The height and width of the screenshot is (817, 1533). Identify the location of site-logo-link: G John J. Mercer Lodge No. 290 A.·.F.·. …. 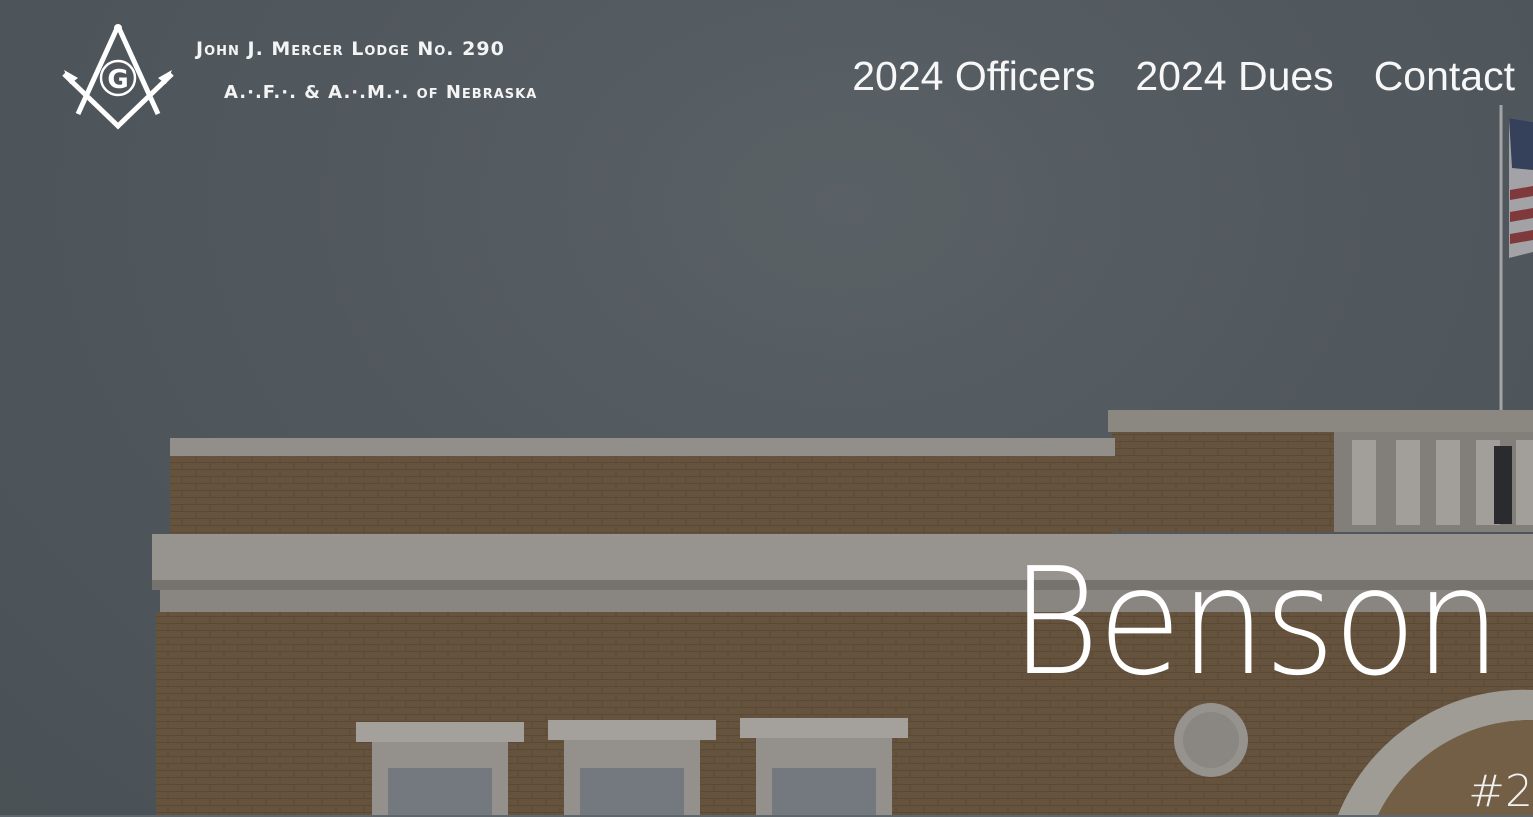
(320, 77).